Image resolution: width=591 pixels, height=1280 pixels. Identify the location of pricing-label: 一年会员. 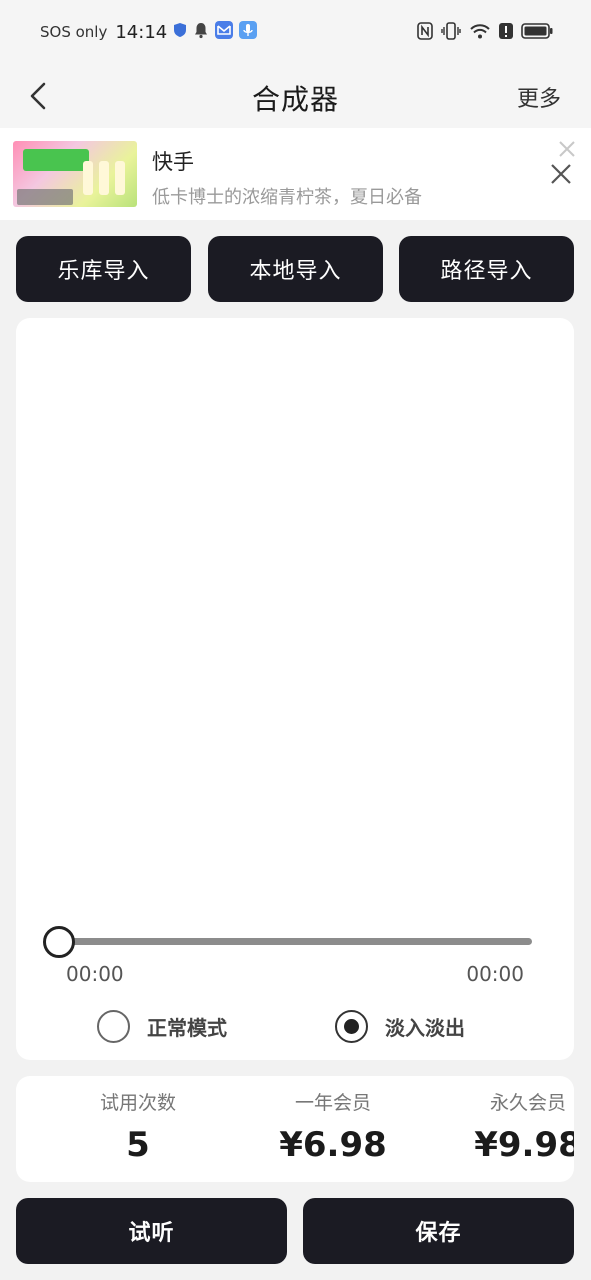
(332, 1103).